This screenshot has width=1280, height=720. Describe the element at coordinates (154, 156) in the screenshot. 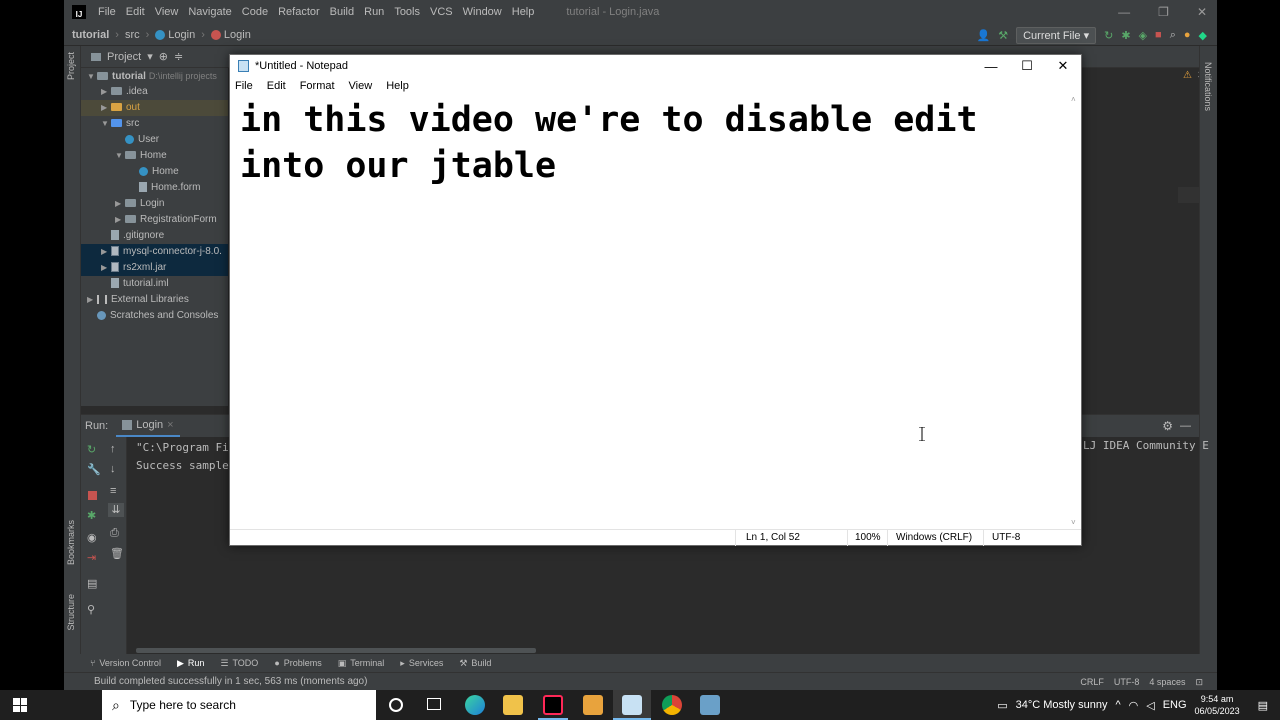

I see `project-tree-item: ▼ Home` at that location.